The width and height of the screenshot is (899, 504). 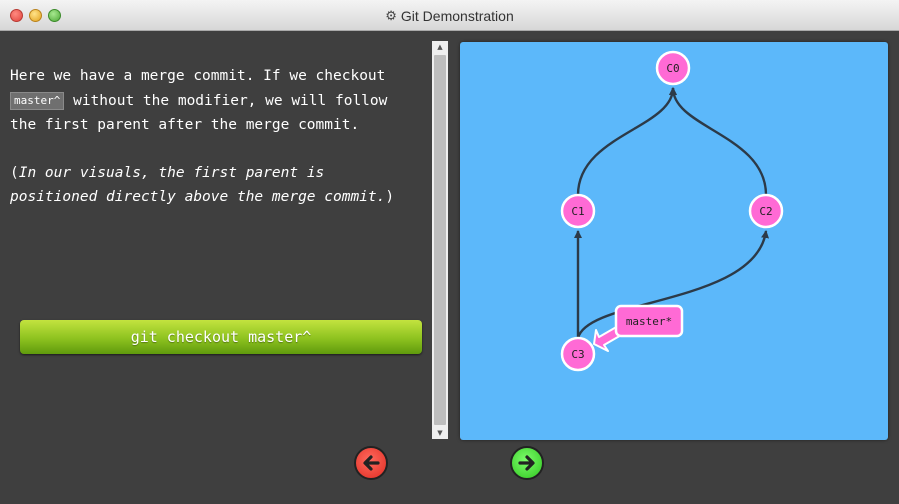 What do you see at coordinates (391, 15) in the screenshot?
I see `gear-icon: ⚙` at bounding box center [391, 15].